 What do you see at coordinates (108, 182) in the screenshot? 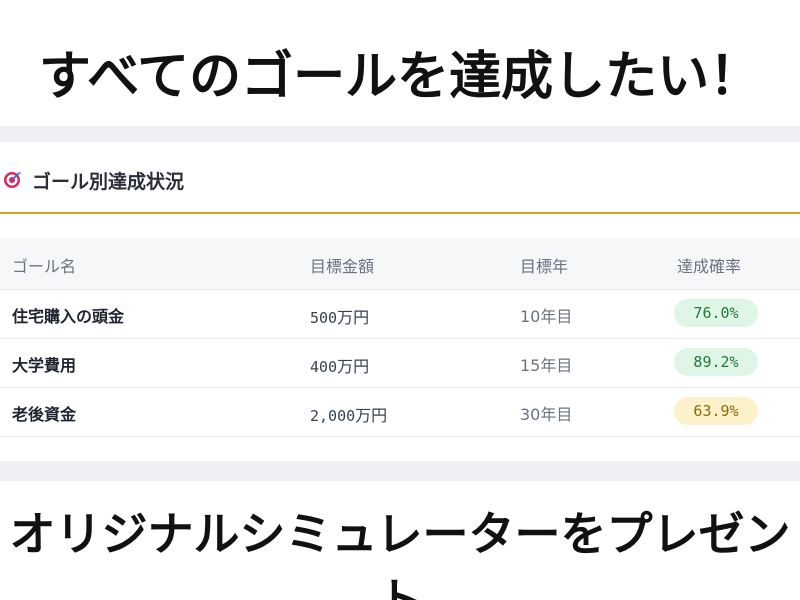
I see `card-title: ゴール別達成状況` at bounding box center [108, 182].